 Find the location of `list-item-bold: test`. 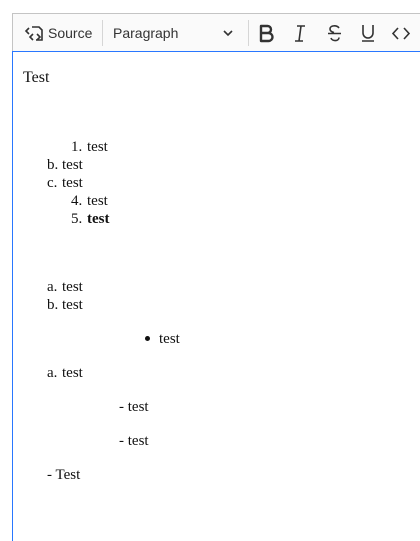

list-item-bold: test is located at coordinates (98, 219).